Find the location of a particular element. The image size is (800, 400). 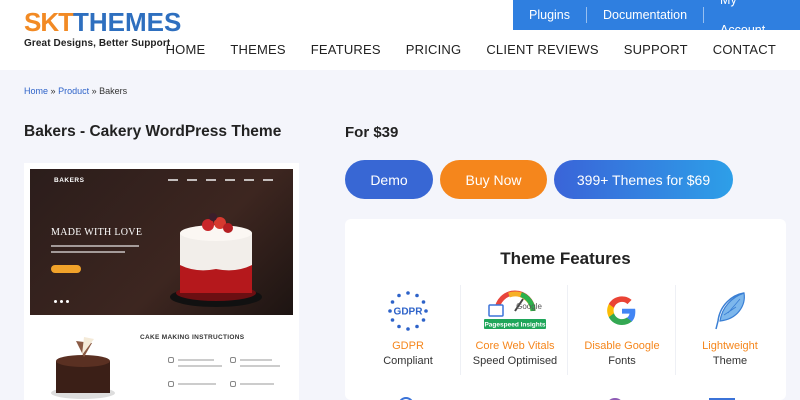

nav-item-pricing: PRICING is located at coordinates (434, 49).